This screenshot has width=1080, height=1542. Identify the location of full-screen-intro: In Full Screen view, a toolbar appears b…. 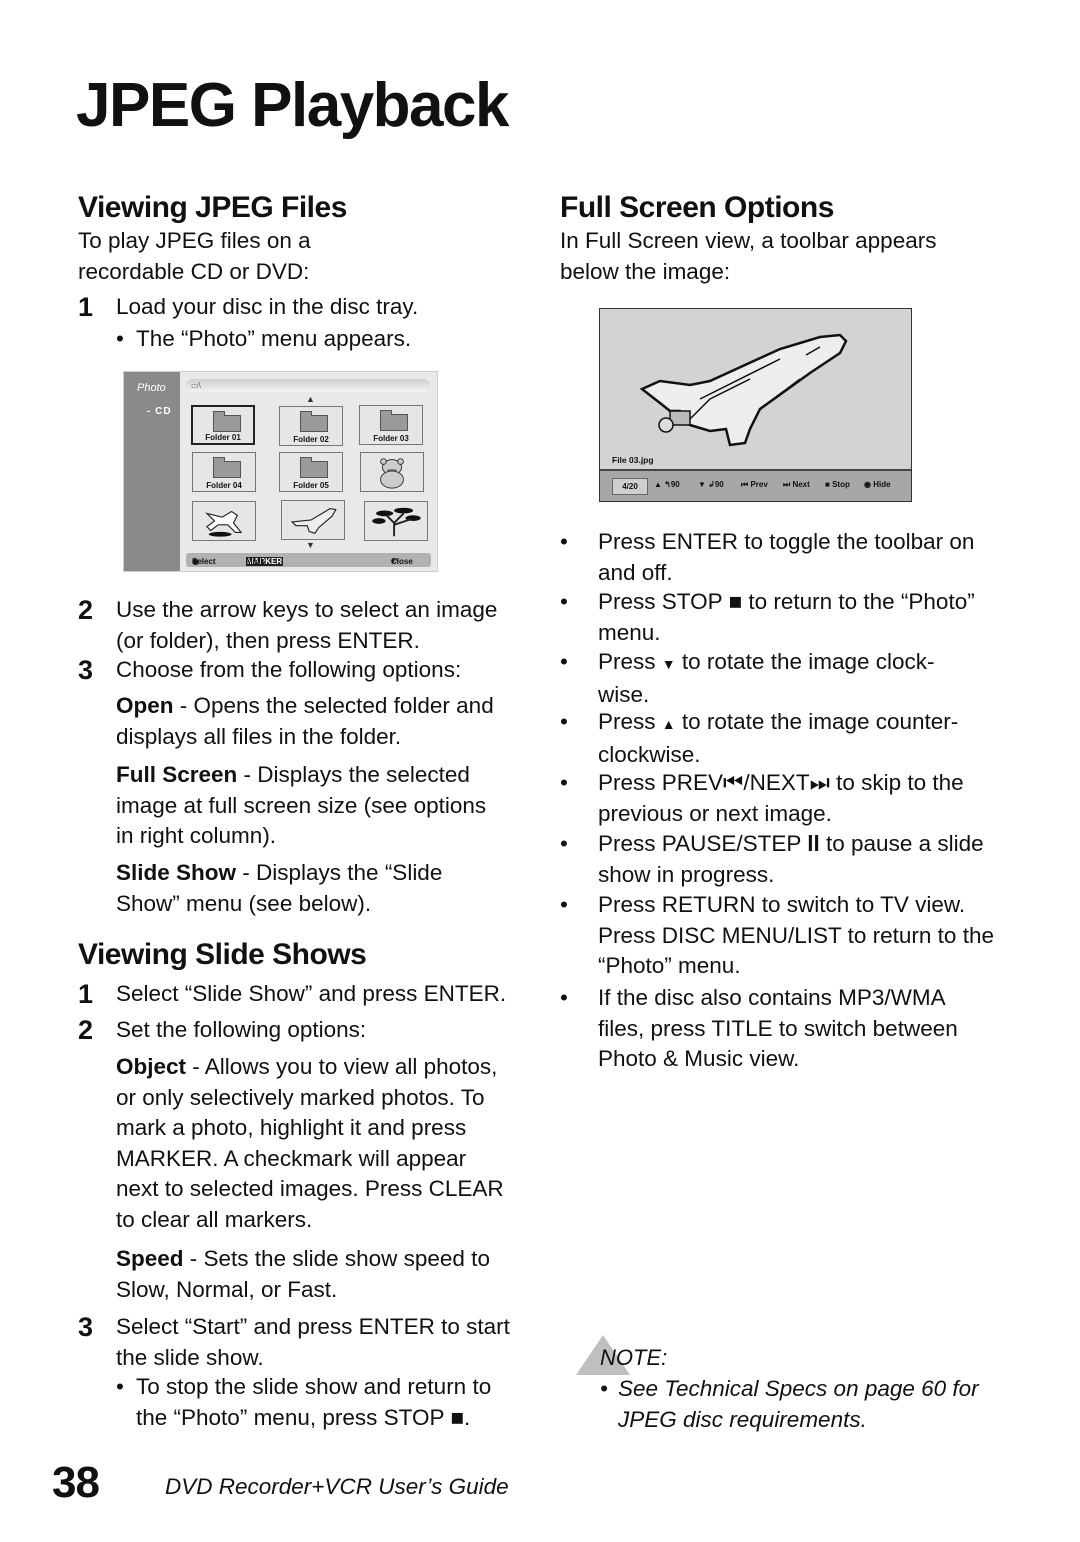
(748, 256).